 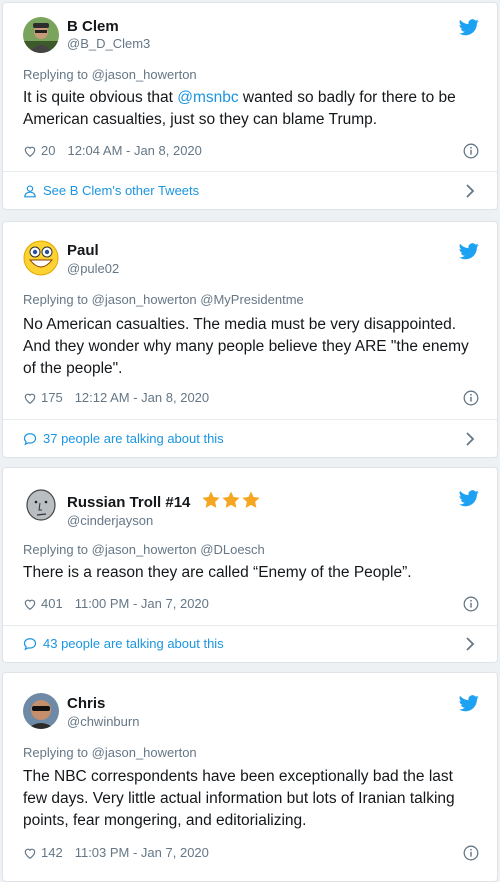 I want to click on tweet-meta: 401 11:00 PM - Jan 7, 2020, so click(x=116, y=603).